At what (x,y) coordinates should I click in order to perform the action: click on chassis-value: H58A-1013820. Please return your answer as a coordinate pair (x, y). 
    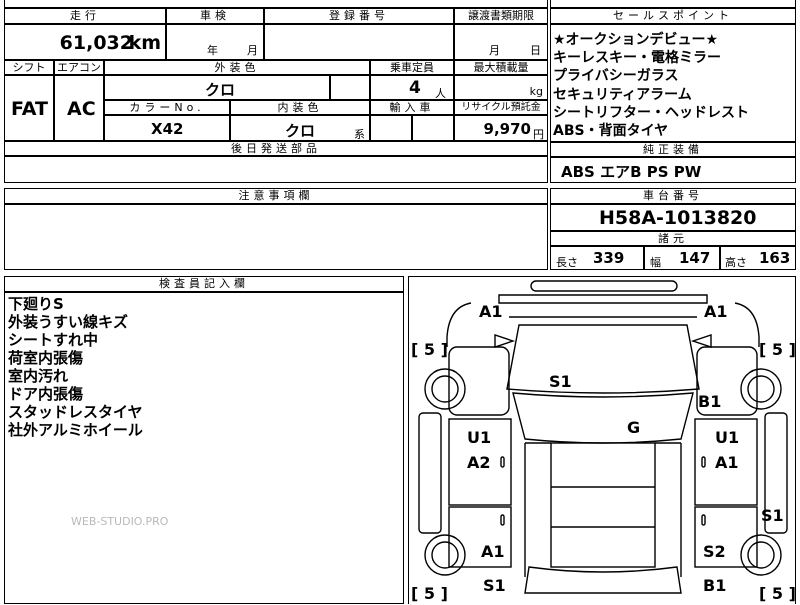
    Looking at the image, I should click on (678, 218).